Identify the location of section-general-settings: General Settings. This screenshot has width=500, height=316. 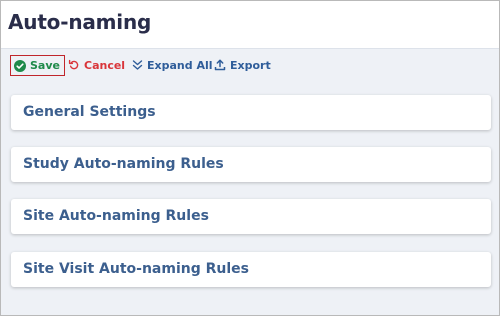
(251, 112).